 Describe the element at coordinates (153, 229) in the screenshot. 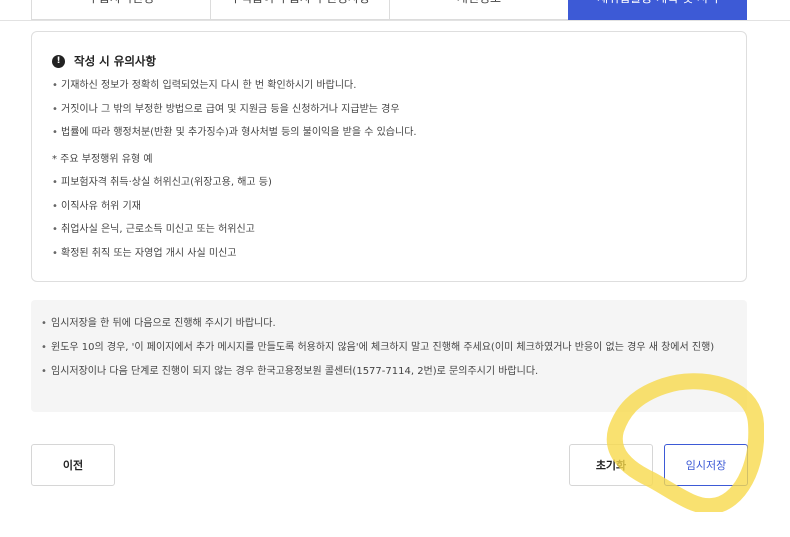

I see `example-line: • 취업사실 은닉, 근로소득 미신고 또는 허위신고` at that location.